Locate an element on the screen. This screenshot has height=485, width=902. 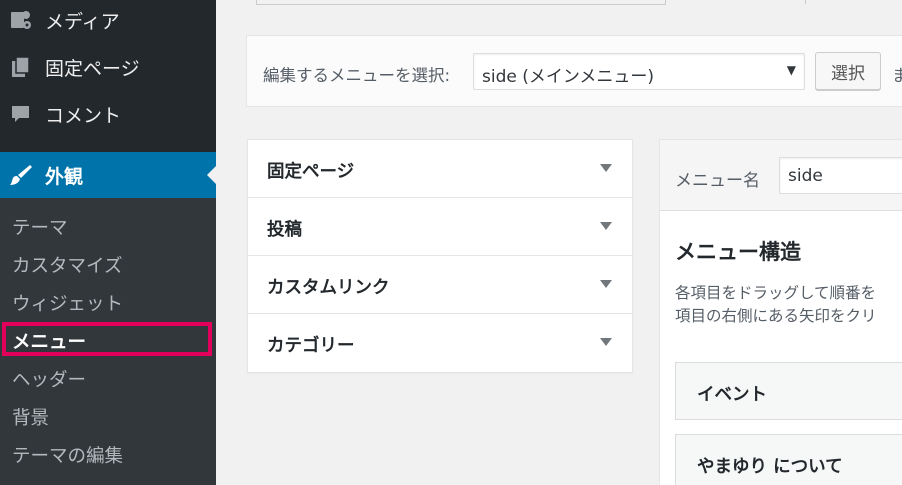
accordion-categories: カテゴリー is located at coordinates (440, 343).